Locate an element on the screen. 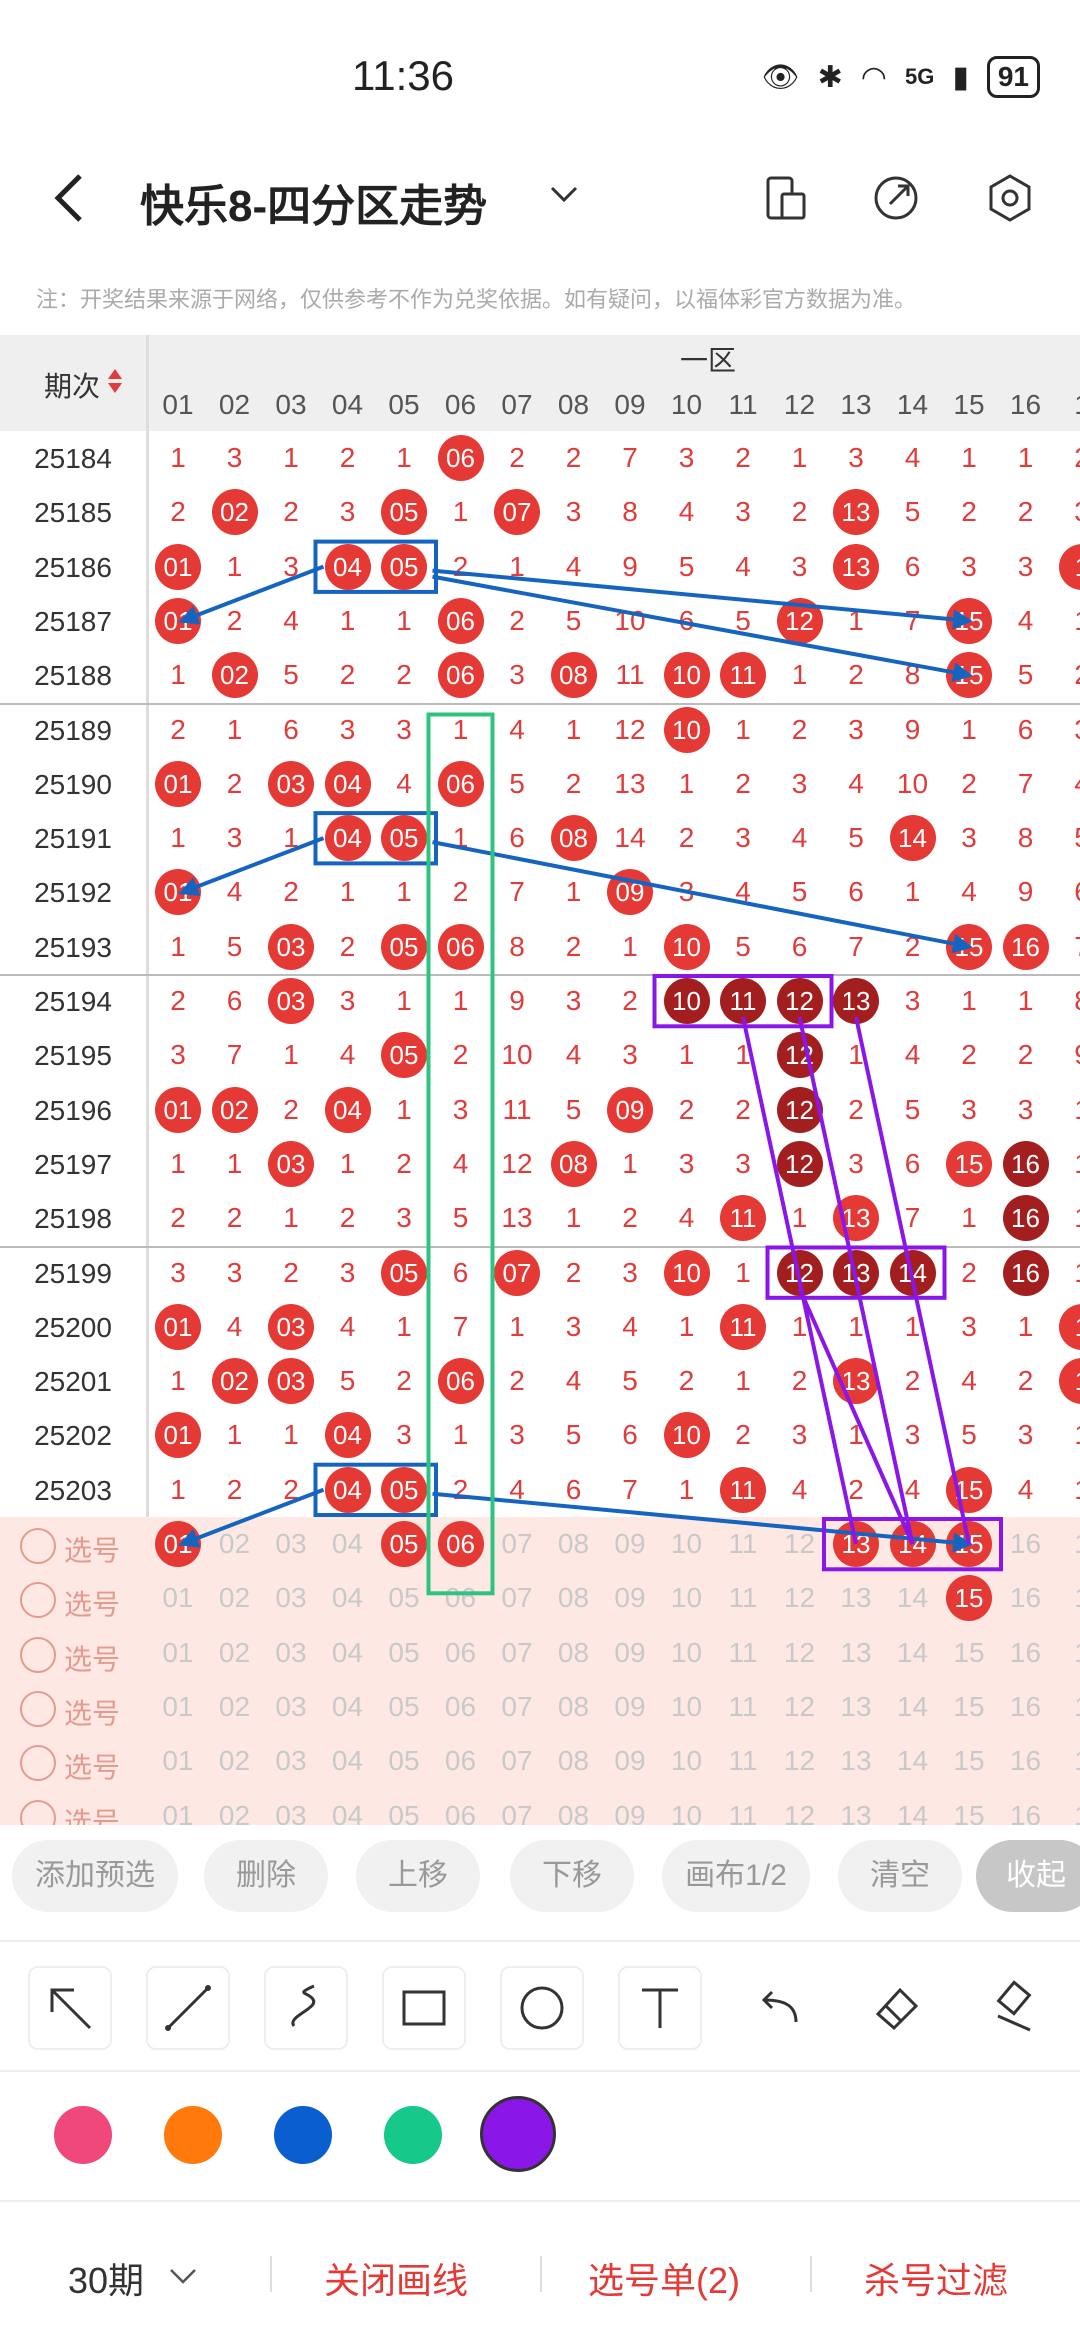  color-swatch-purple-selected is located at coordinates (518, 2134).